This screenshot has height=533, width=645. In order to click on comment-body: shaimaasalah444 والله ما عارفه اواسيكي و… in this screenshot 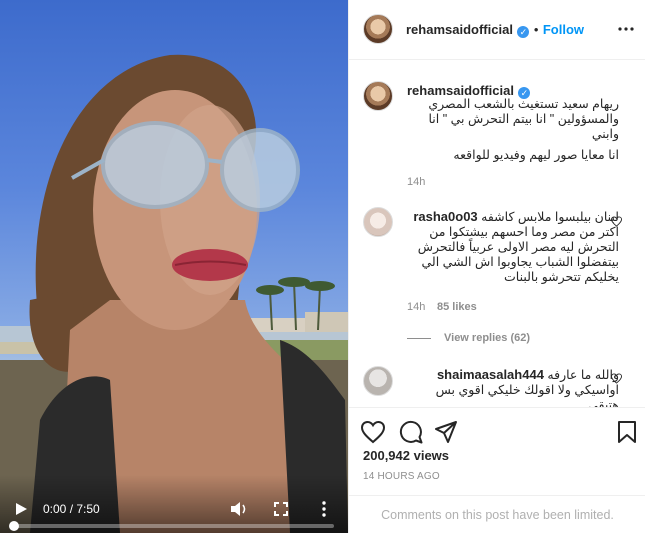, I will do `click(513, 387)`.